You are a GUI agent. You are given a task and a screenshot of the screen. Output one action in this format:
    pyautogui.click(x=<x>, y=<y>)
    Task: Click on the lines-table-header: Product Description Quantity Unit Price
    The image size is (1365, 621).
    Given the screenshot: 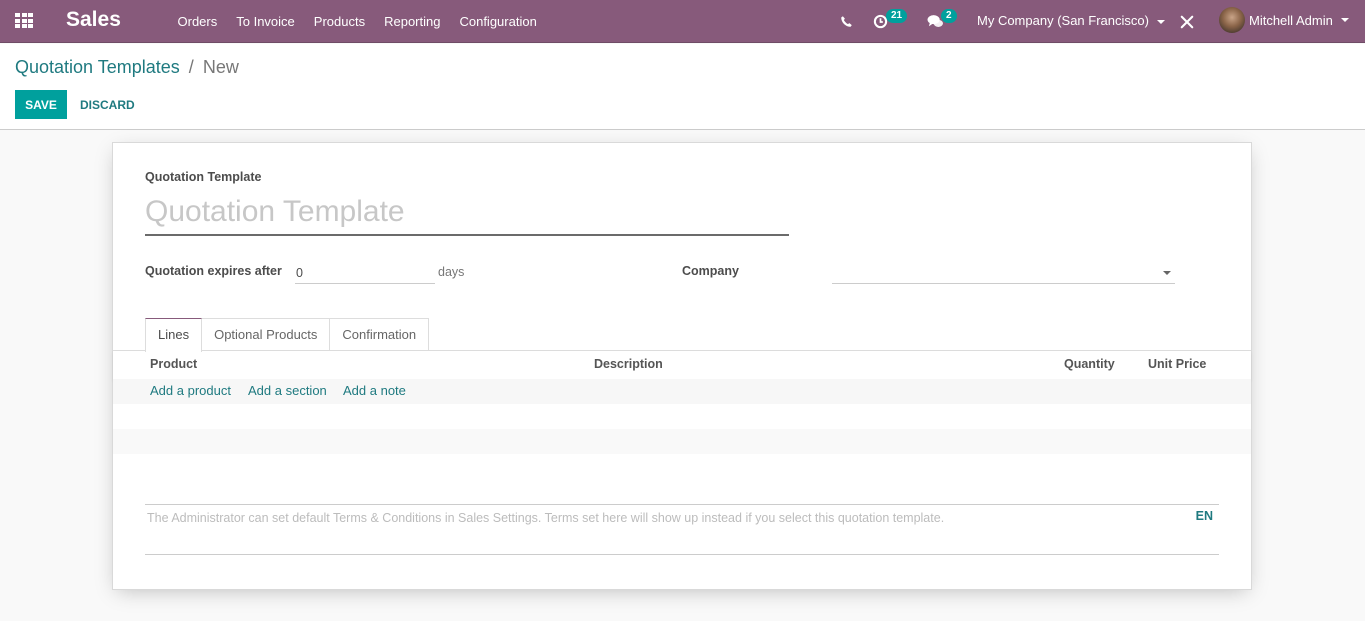 What is the action you would take?
    pyautogui.click(x=682, y=365)
    